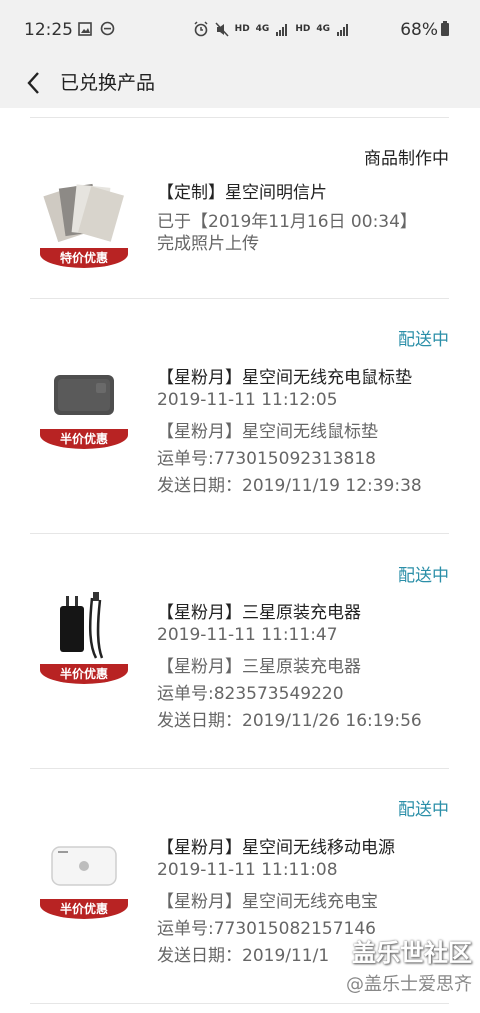  Describe the element at coordinates (108, 83) in the screenshot. I see `page-title: 已兑换产品` at that location.